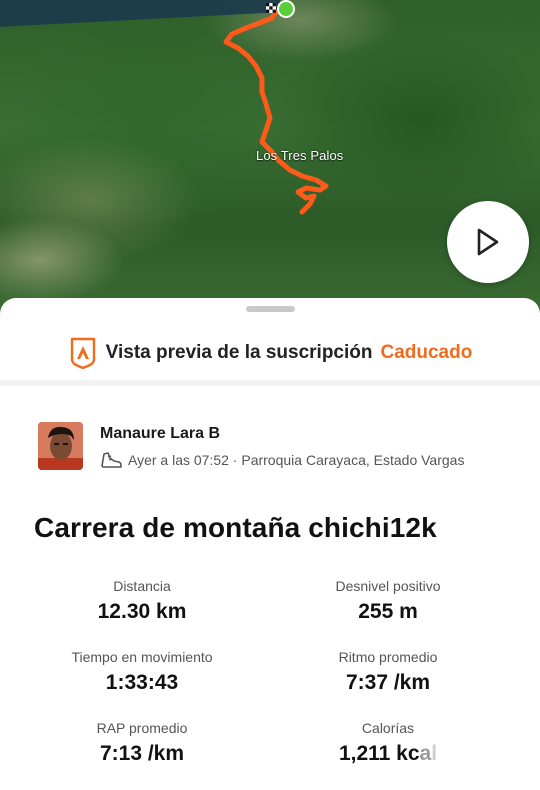  What do you see at coordinates (388, 611) in the screenshot?
I see `stat-value: 255 m` at bounding box center [388, 611].